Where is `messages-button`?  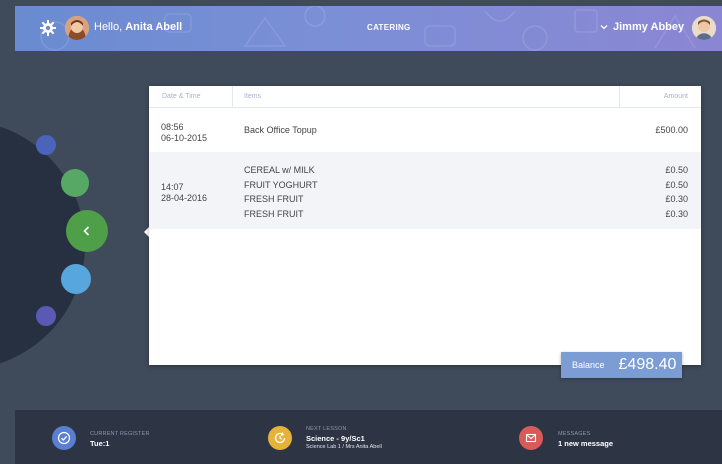 messages-button is located at coordinates (531, 438).